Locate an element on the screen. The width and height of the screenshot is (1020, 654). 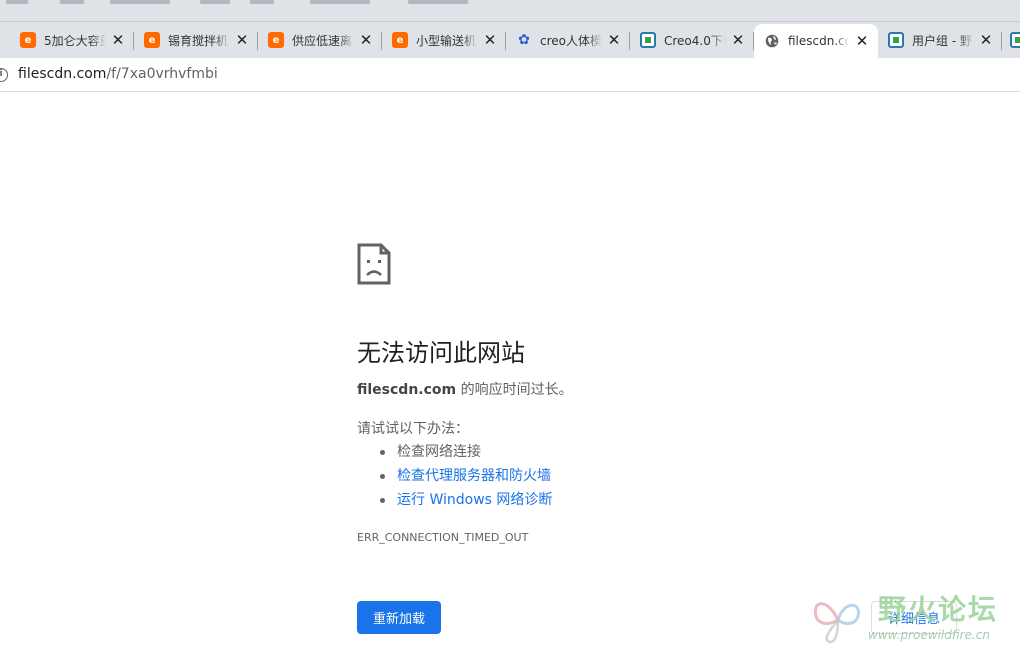
tab-0: e 5加仑大容量 ✕ is located at coordinates (72, 40).